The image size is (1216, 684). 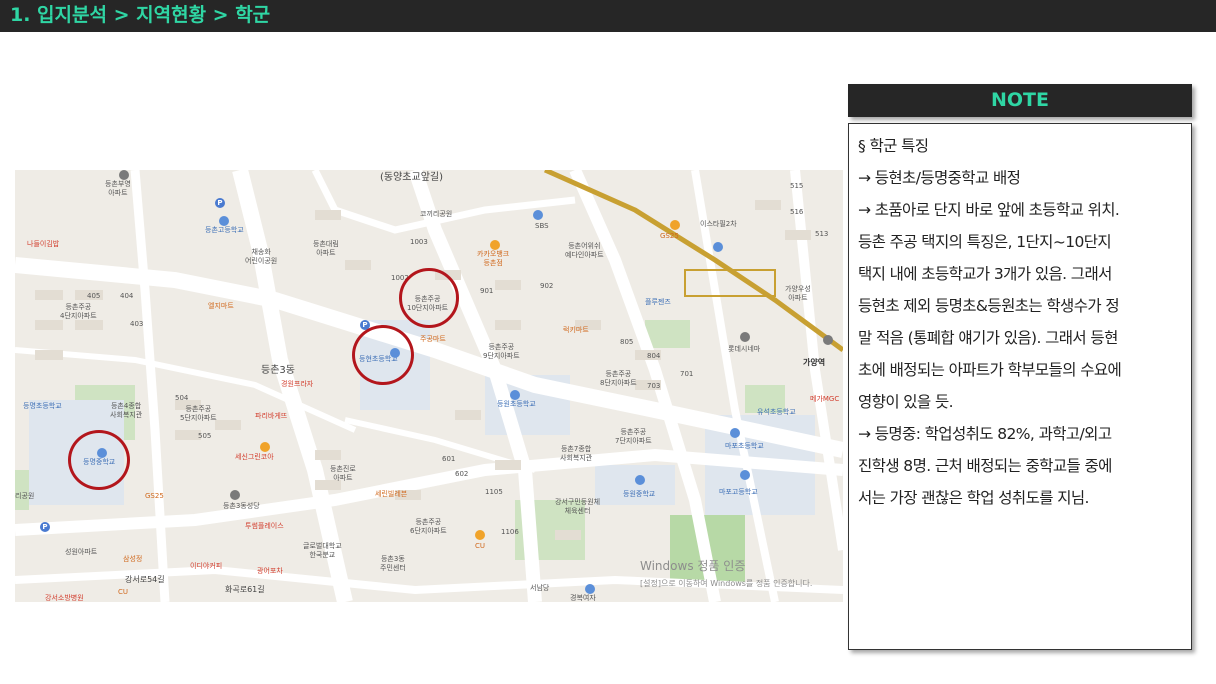 I want to click on map-label: 805, so click(x=627, y=342).